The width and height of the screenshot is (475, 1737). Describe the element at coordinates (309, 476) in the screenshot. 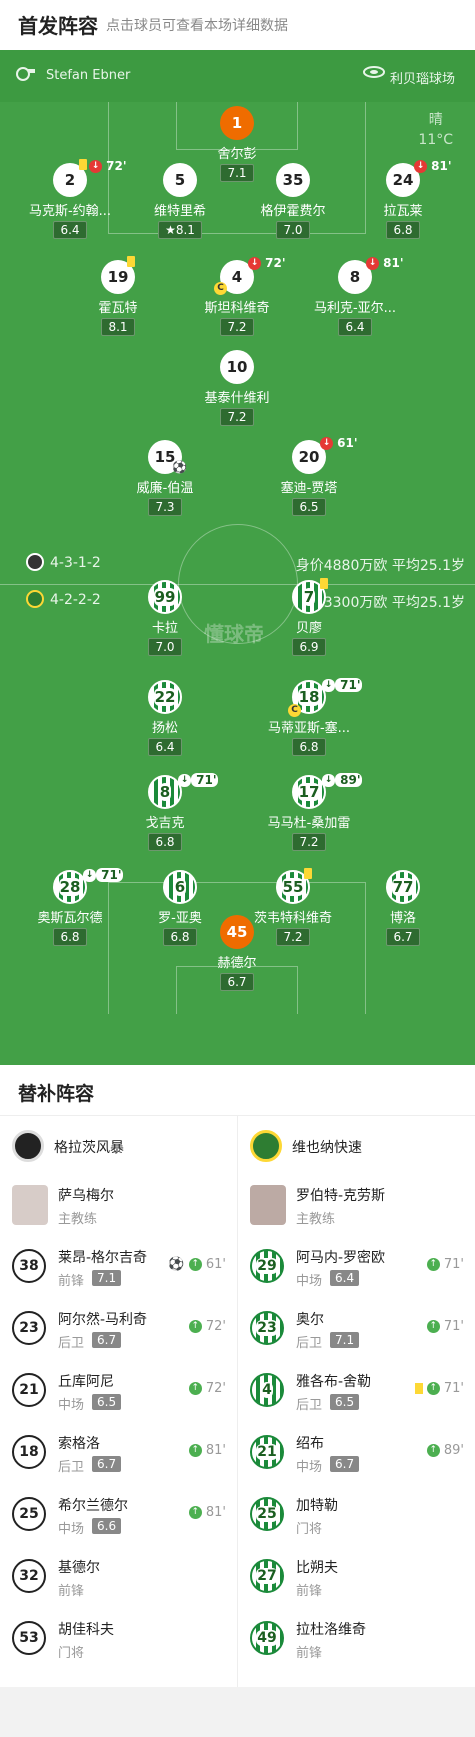

I see `home-player: 20 ↓ 61' 塞迪-贾塔 6.5` at that location.